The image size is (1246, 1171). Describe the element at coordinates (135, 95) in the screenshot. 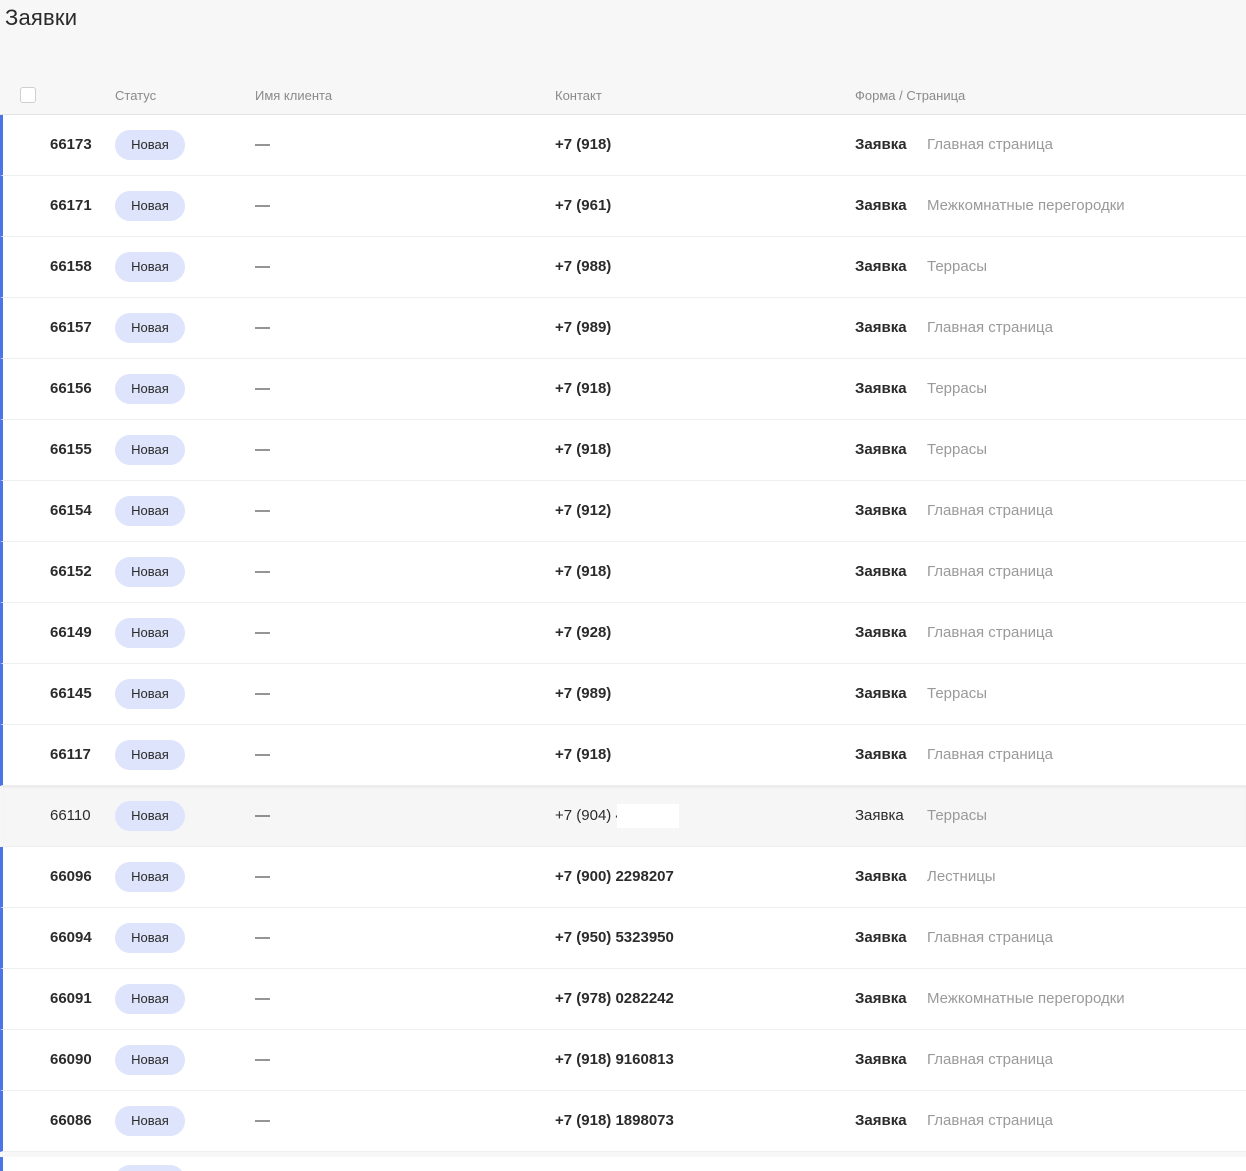

I see `column-header-status: Статус` at that location.